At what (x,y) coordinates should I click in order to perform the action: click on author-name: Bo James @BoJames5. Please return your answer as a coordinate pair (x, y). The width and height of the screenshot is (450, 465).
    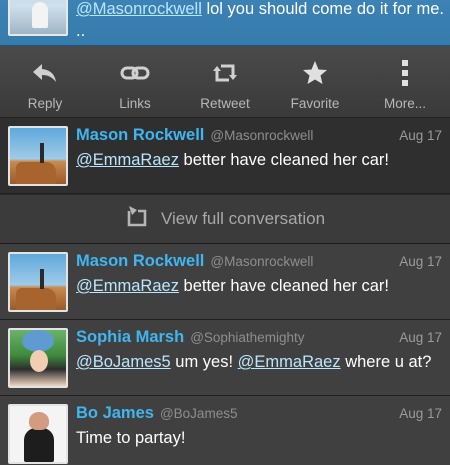
    Looking at the image, I should click on (156, 413).